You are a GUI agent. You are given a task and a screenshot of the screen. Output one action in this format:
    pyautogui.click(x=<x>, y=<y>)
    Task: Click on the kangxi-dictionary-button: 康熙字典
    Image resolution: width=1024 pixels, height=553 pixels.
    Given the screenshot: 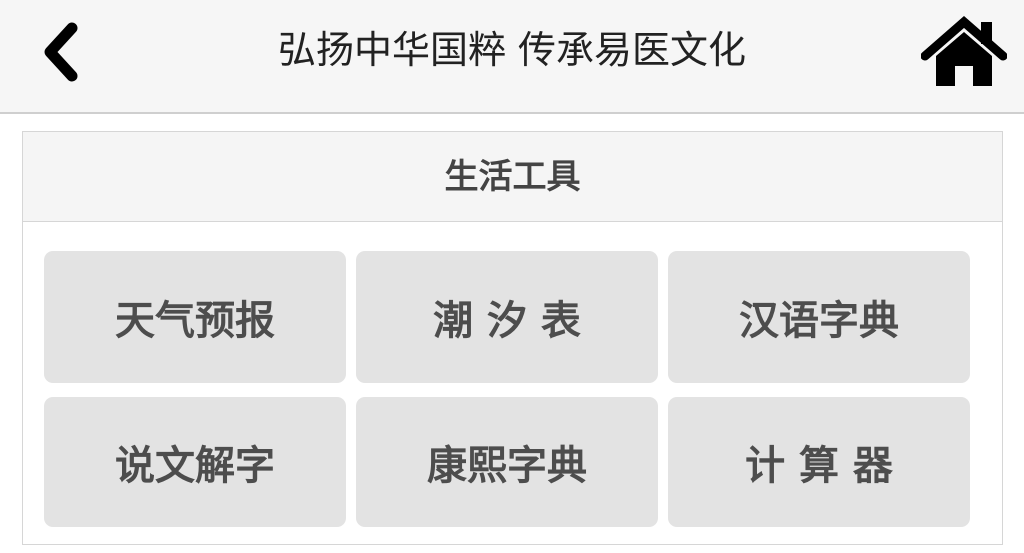 What is the action you would take?
    pyautogui.click(x=507, y=462)
    